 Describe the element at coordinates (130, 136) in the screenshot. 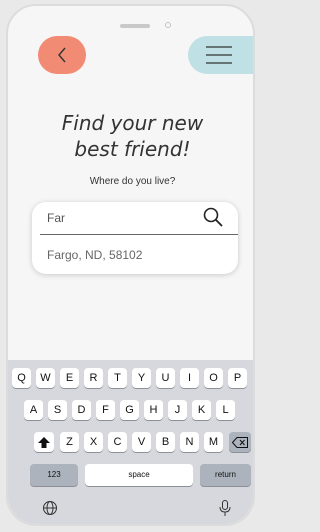

I see `page-title: Find your new best friend!` at that location.